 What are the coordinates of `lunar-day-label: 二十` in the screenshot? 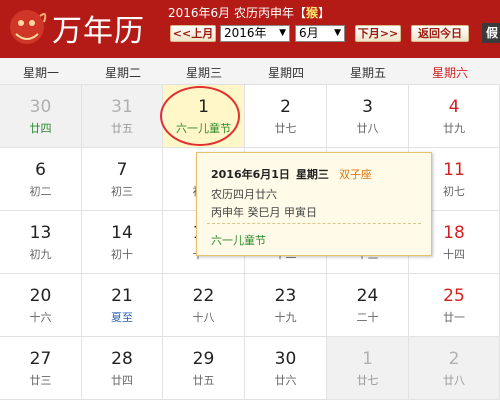 It's located at (367, 317).